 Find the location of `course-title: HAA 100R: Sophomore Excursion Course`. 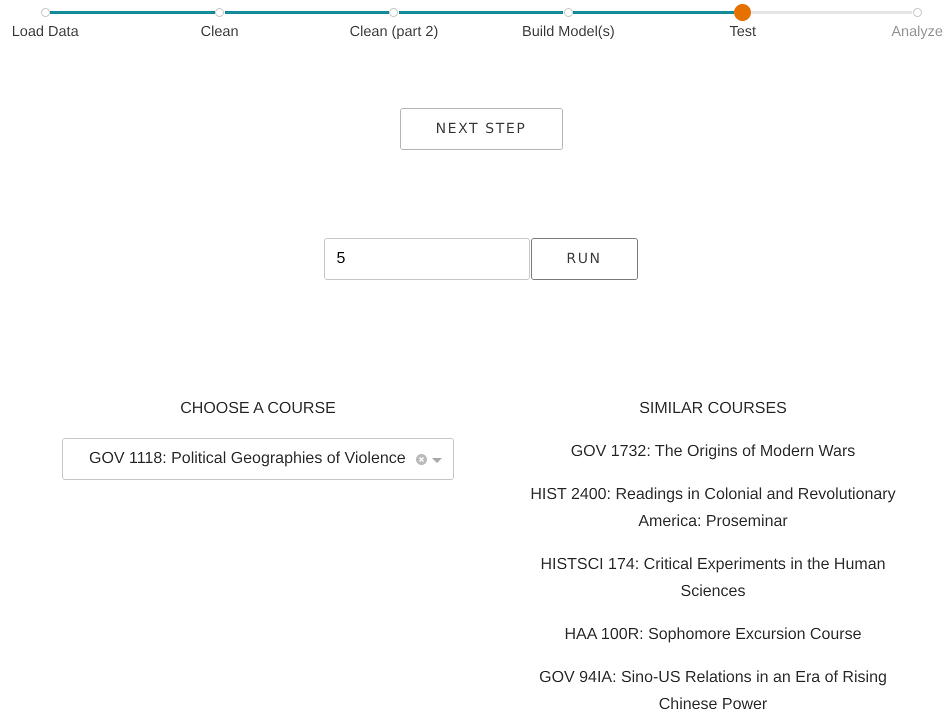

course-title: HAA 100R: Sophomore Excursion Course is located at coordinates (713, 635).